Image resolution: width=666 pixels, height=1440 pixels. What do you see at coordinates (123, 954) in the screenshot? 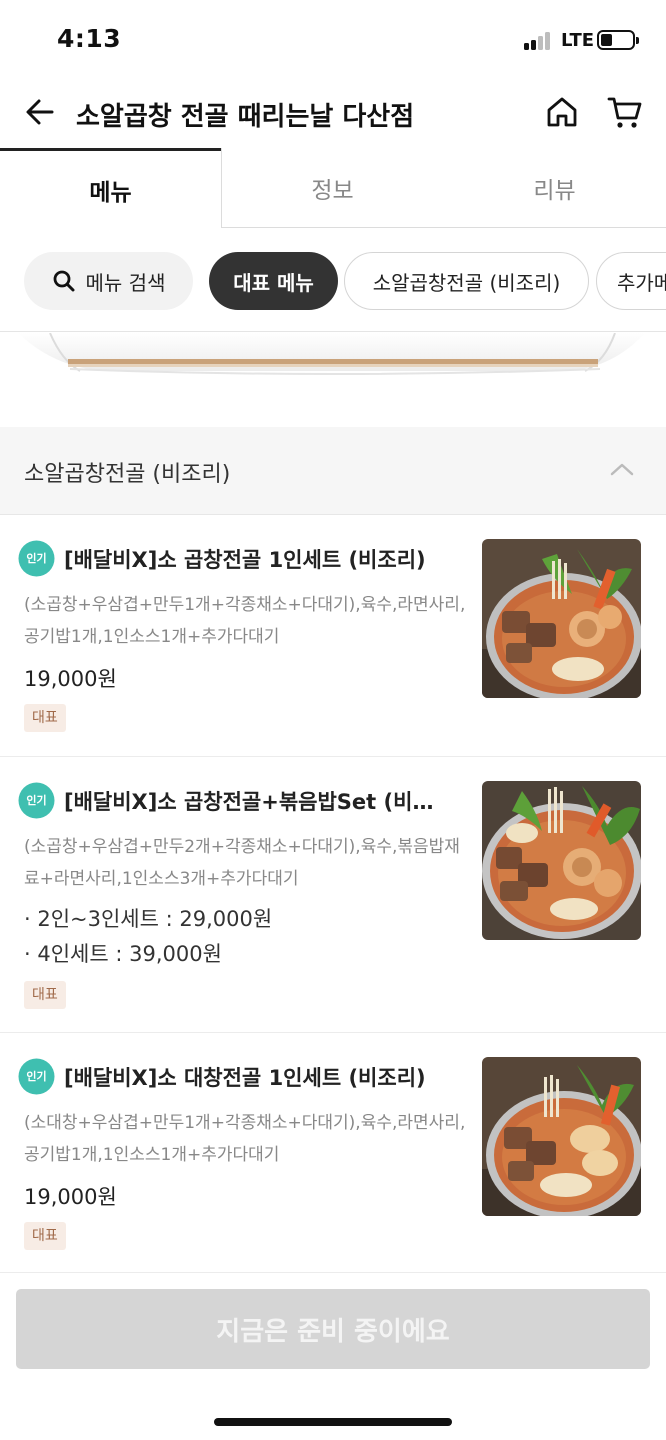
I see `item-option: · 4인세트 : 39,000원` at bounding box center [123, 954].